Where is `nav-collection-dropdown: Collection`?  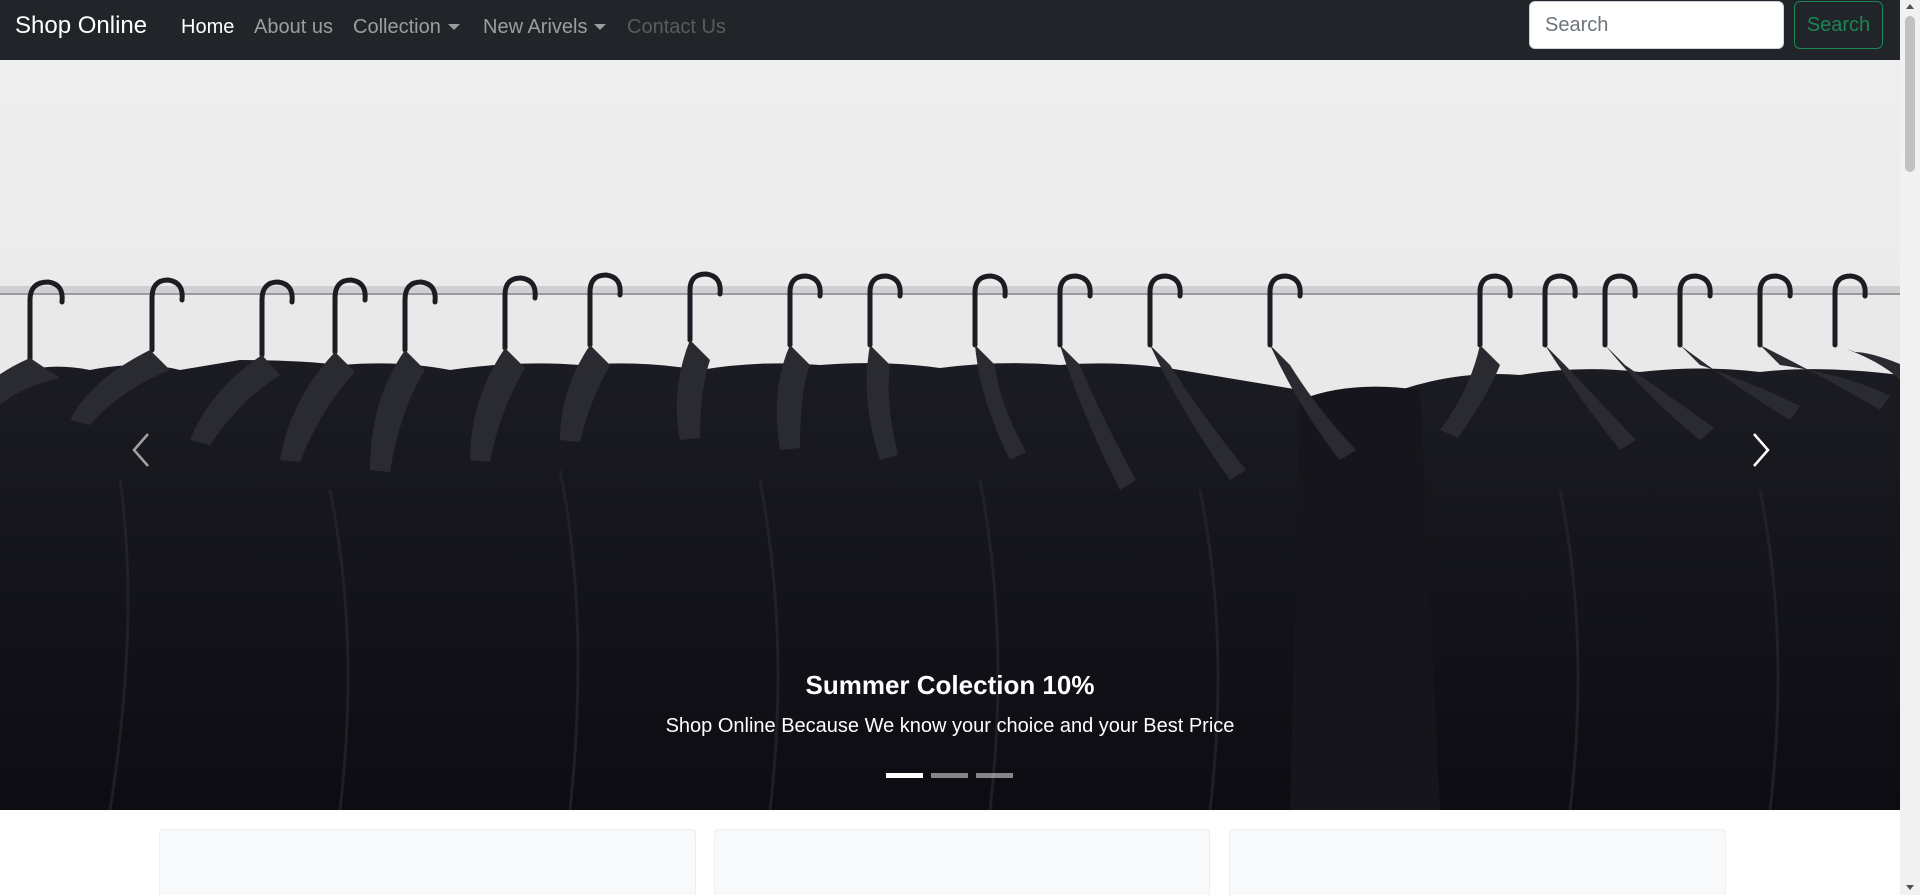 nav-collection-dropdown: Collection is located at coordinates (406, 27).